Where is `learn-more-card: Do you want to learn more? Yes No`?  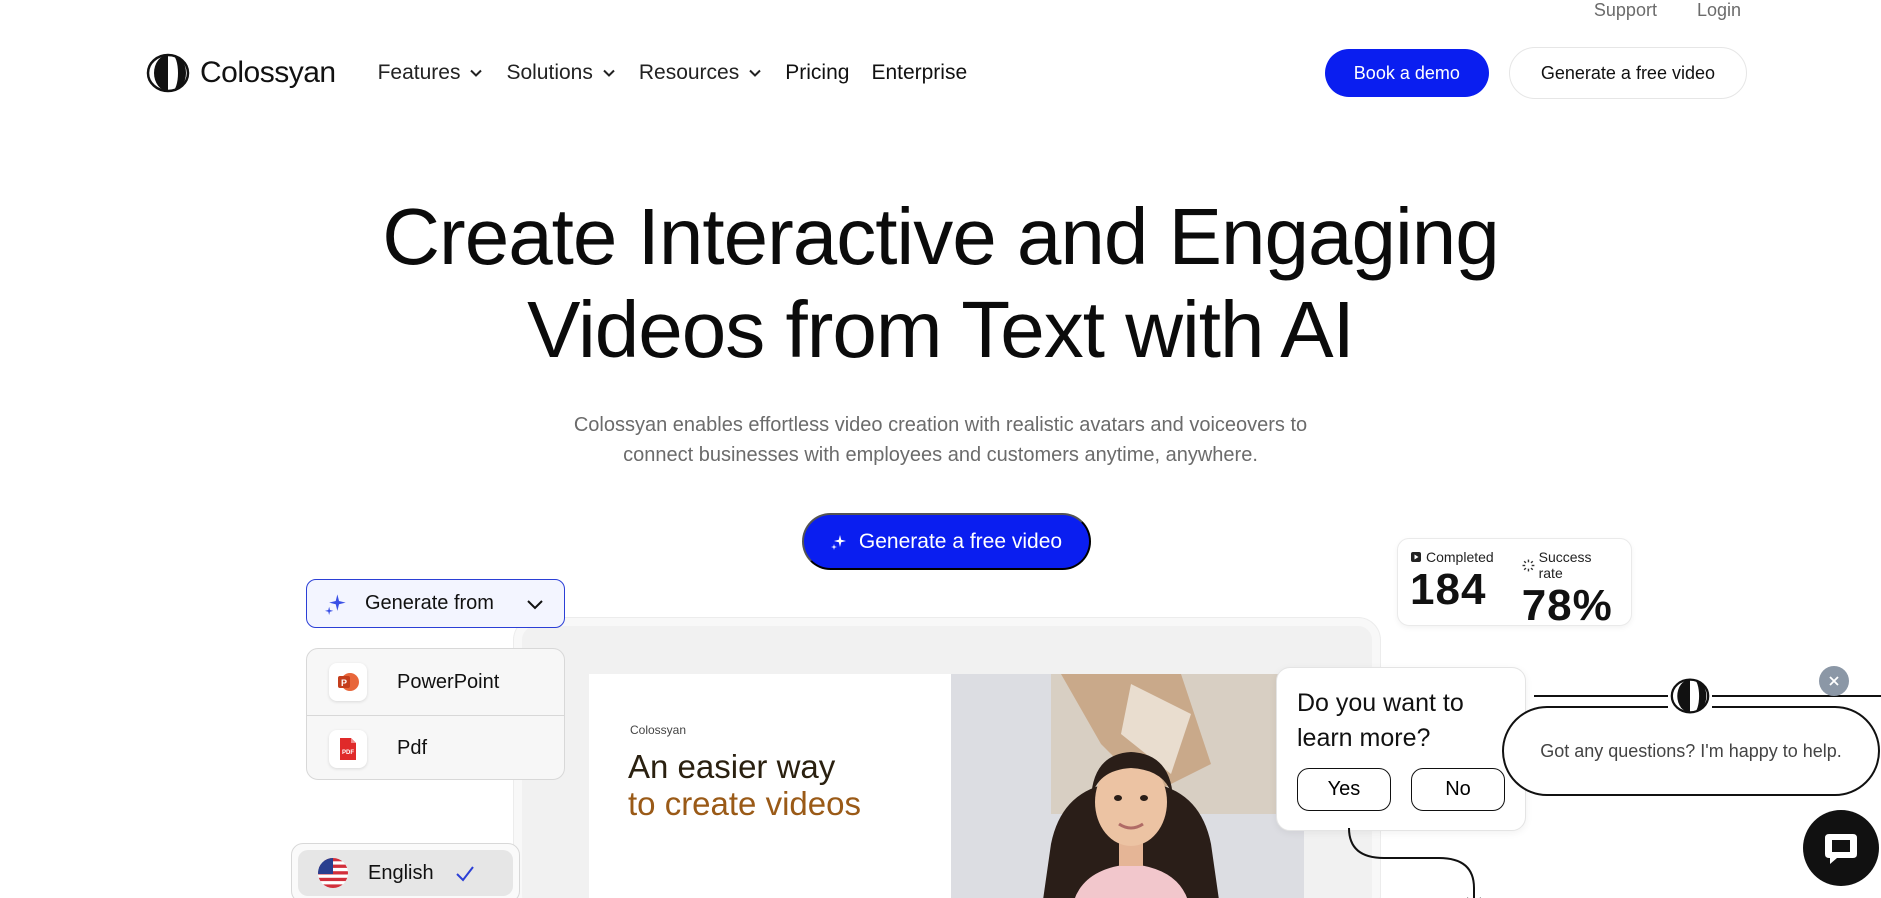 learn-more-card: Do you want to learn more? Yes No is located at coordinates (1401, 749).